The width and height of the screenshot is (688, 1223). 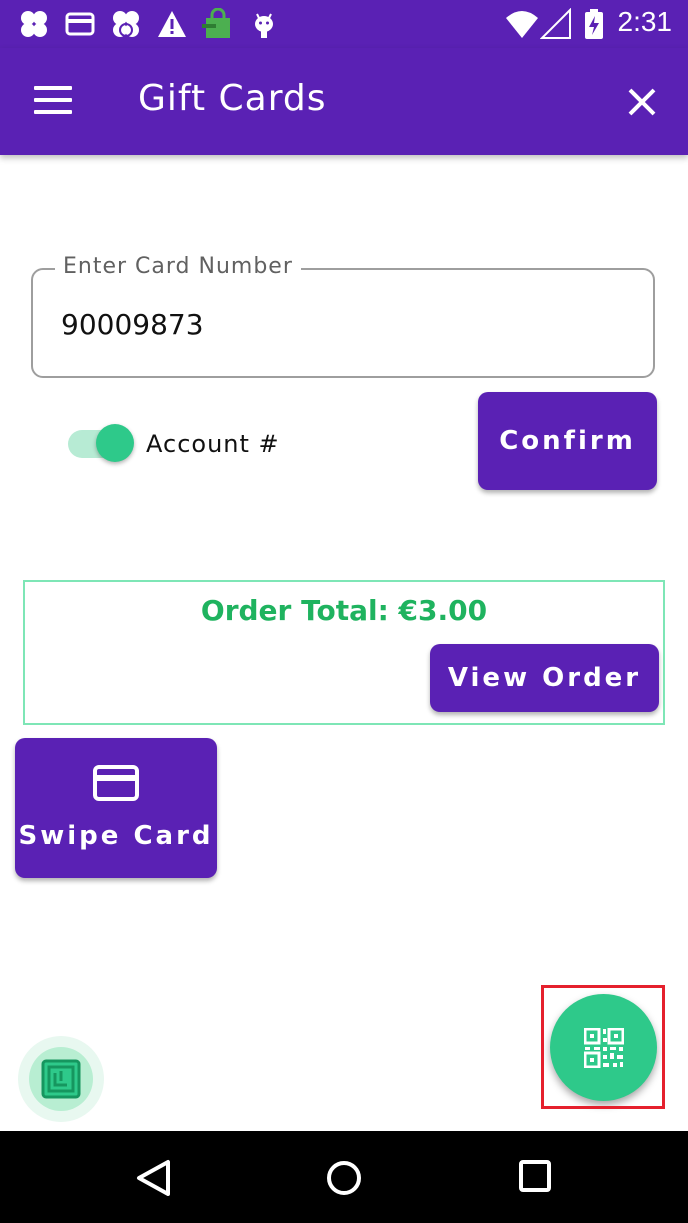 What do you see at coordinates (80, 24) in the screenshot?
I see `card-icon` at bounding box center [80, 24].